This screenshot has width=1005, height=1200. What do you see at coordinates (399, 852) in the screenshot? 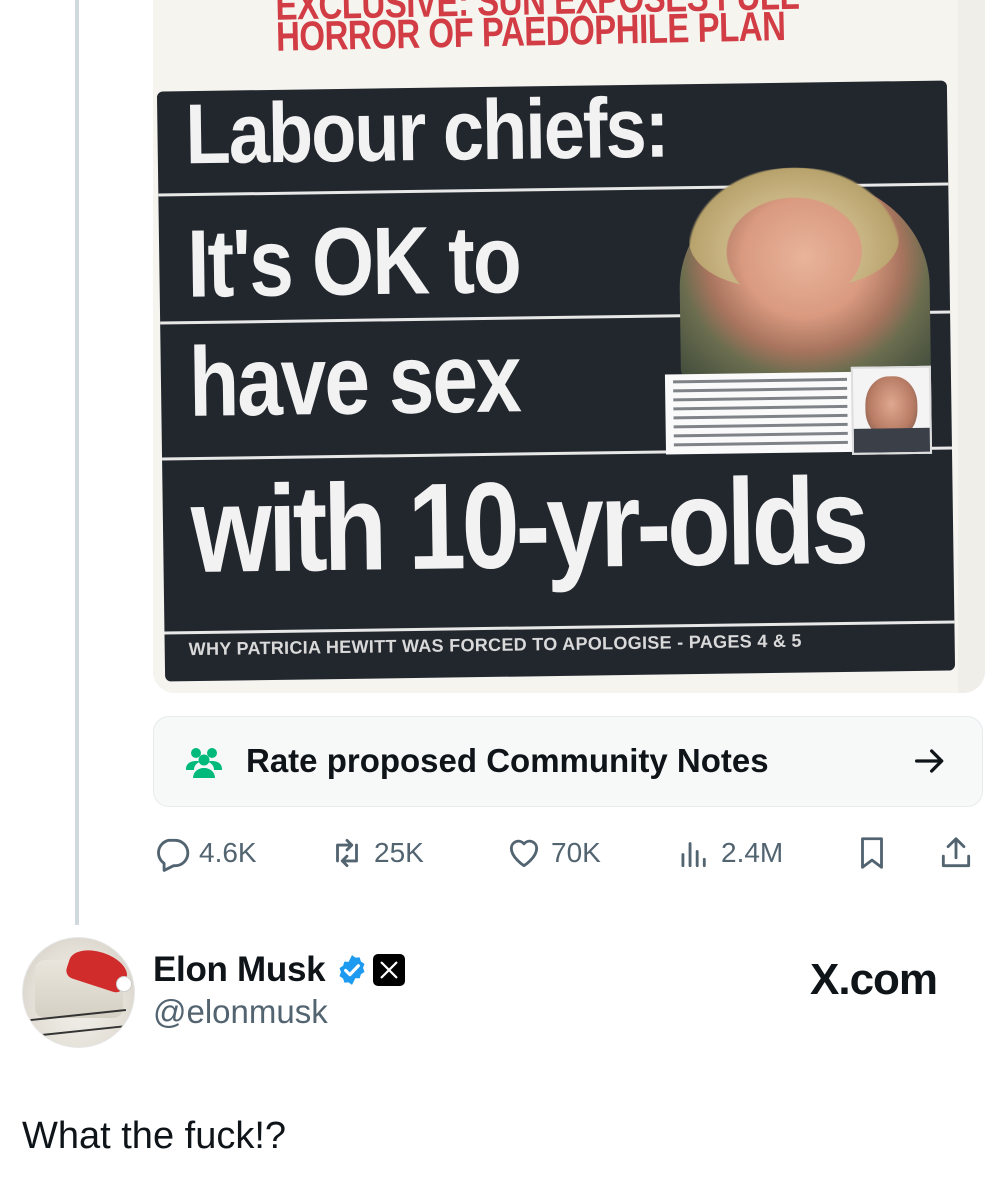
I see `repost-count: 25K` at bounding box center [399, 852].